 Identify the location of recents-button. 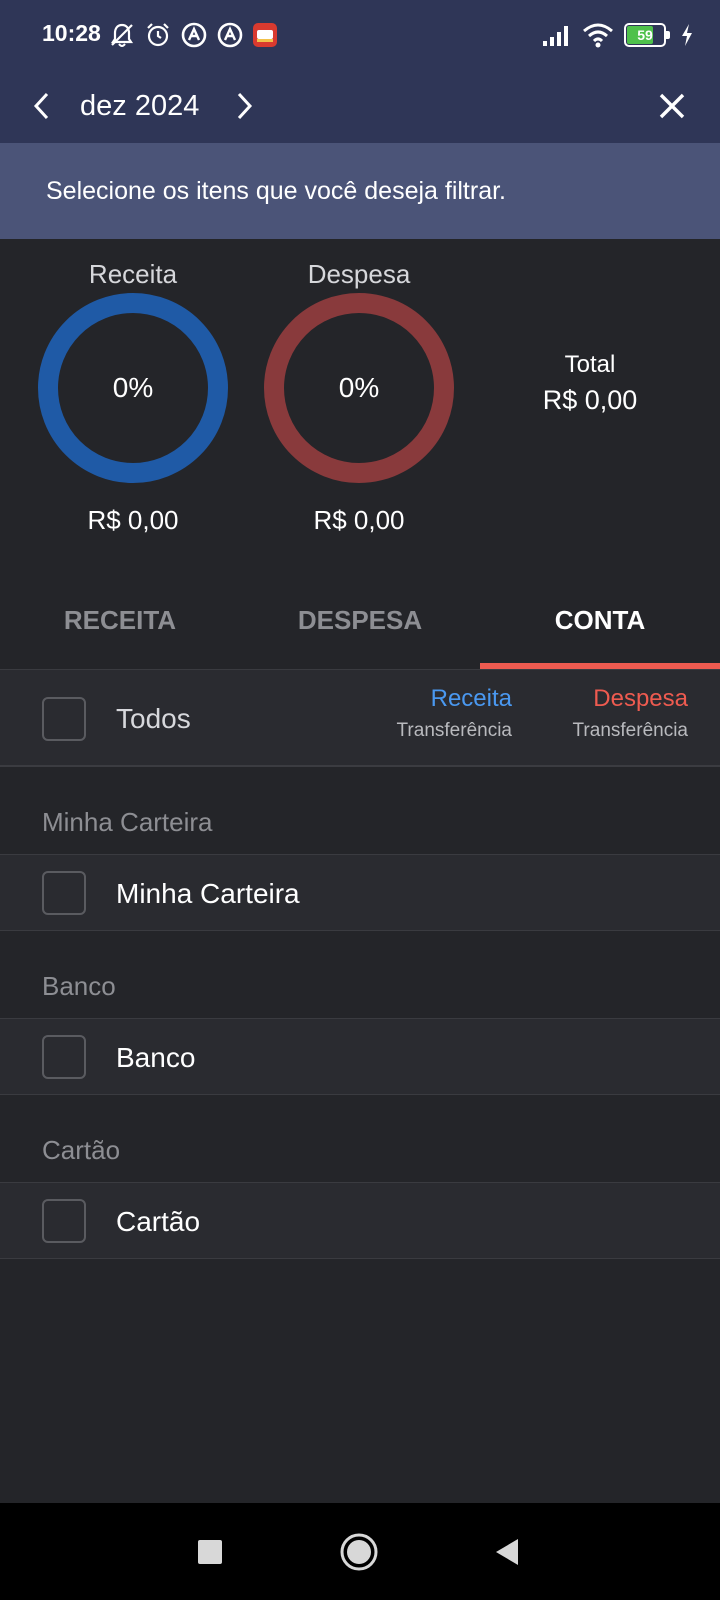
(210, 1552).